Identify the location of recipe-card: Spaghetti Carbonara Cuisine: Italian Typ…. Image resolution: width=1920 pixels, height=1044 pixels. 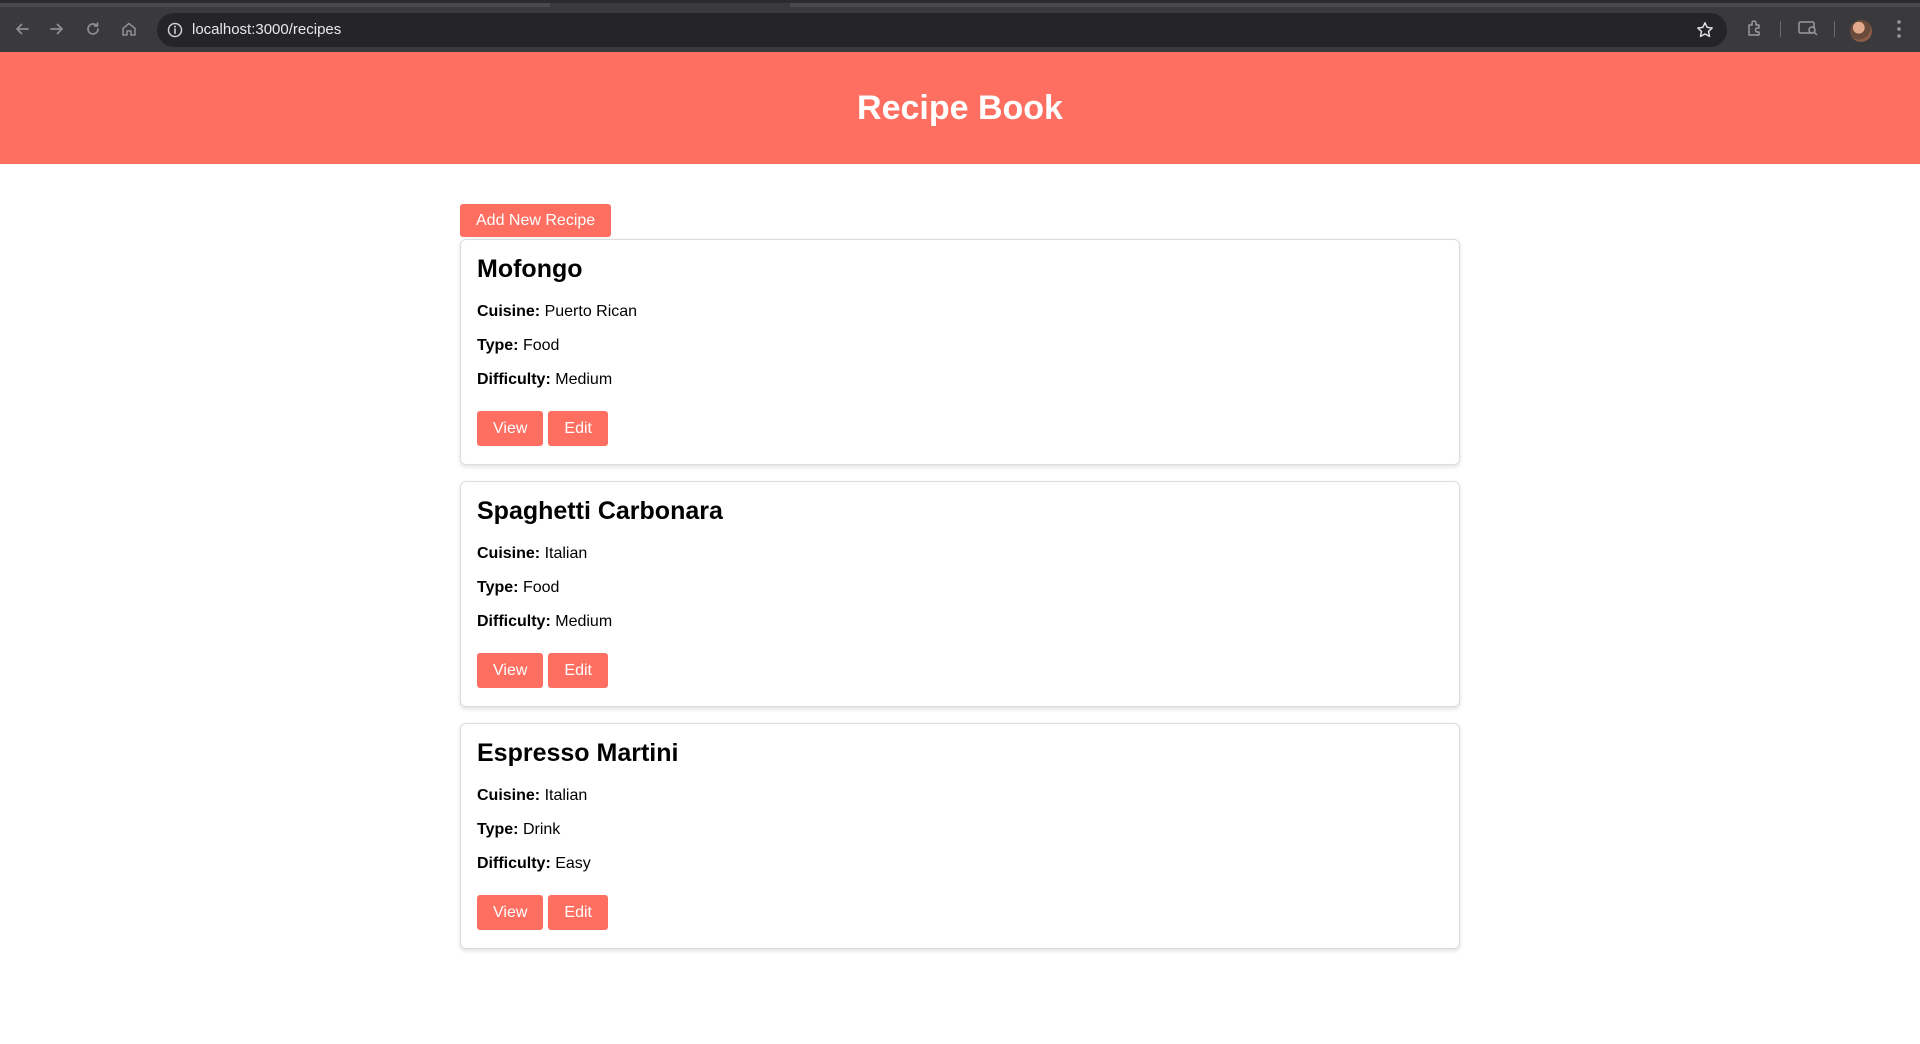
(960, 594).